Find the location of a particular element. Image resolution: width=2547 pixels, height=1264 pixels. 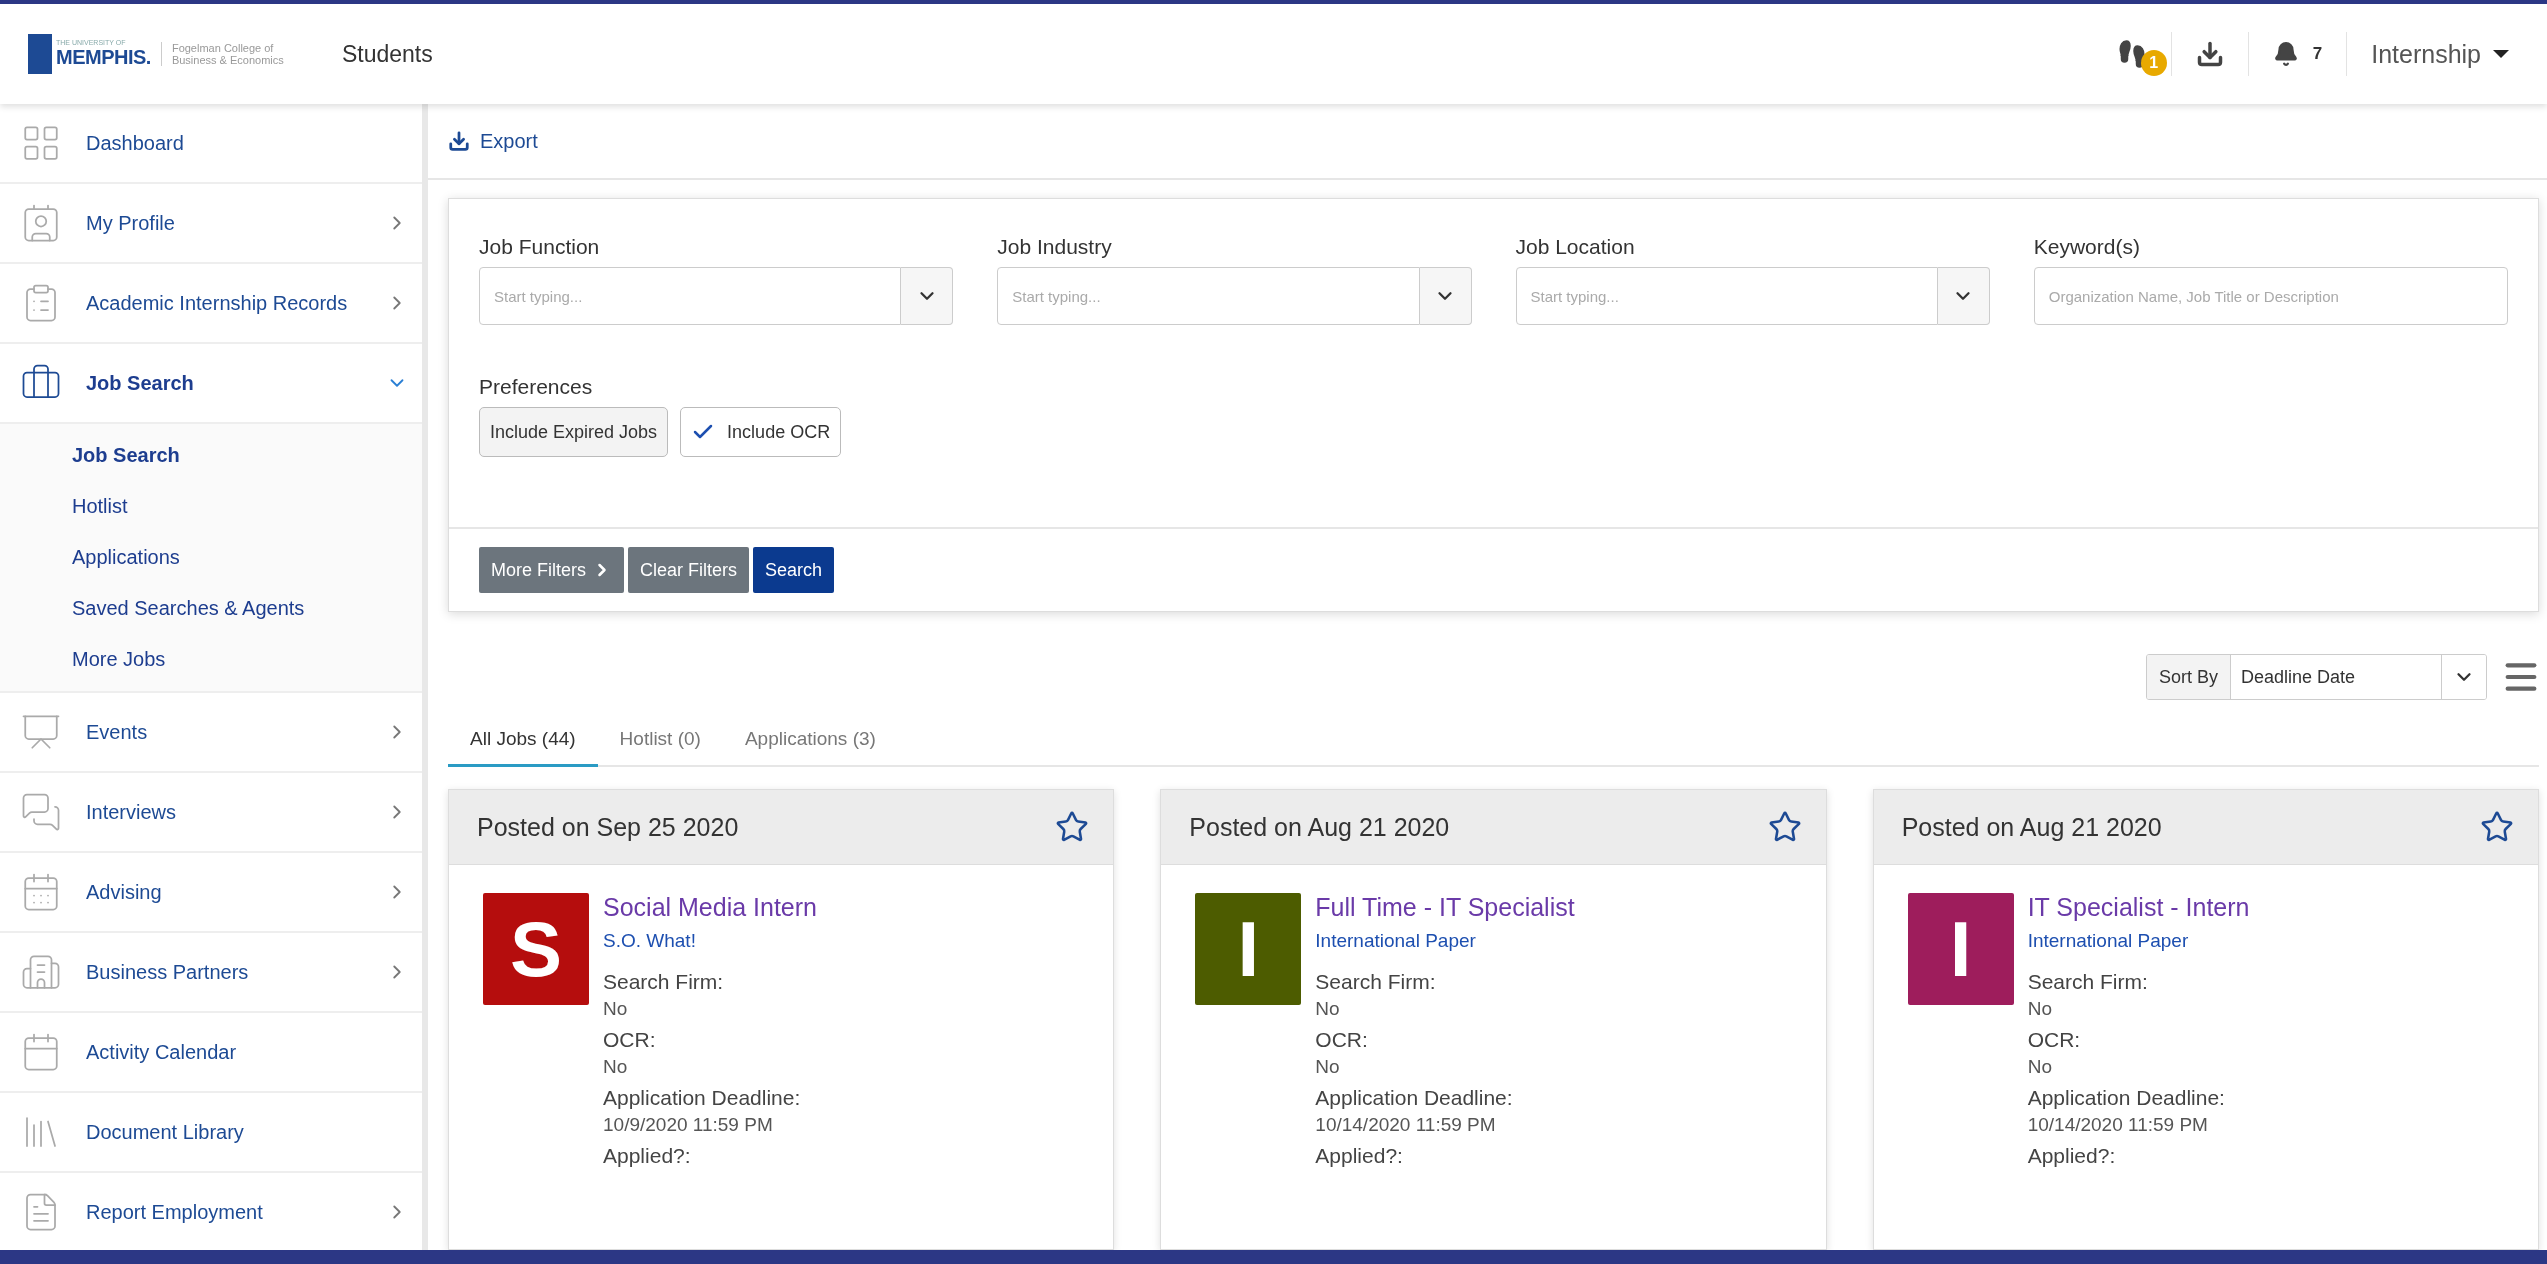

submenu-item: Saved Searches & Agents is located at coordinates (211, 608).